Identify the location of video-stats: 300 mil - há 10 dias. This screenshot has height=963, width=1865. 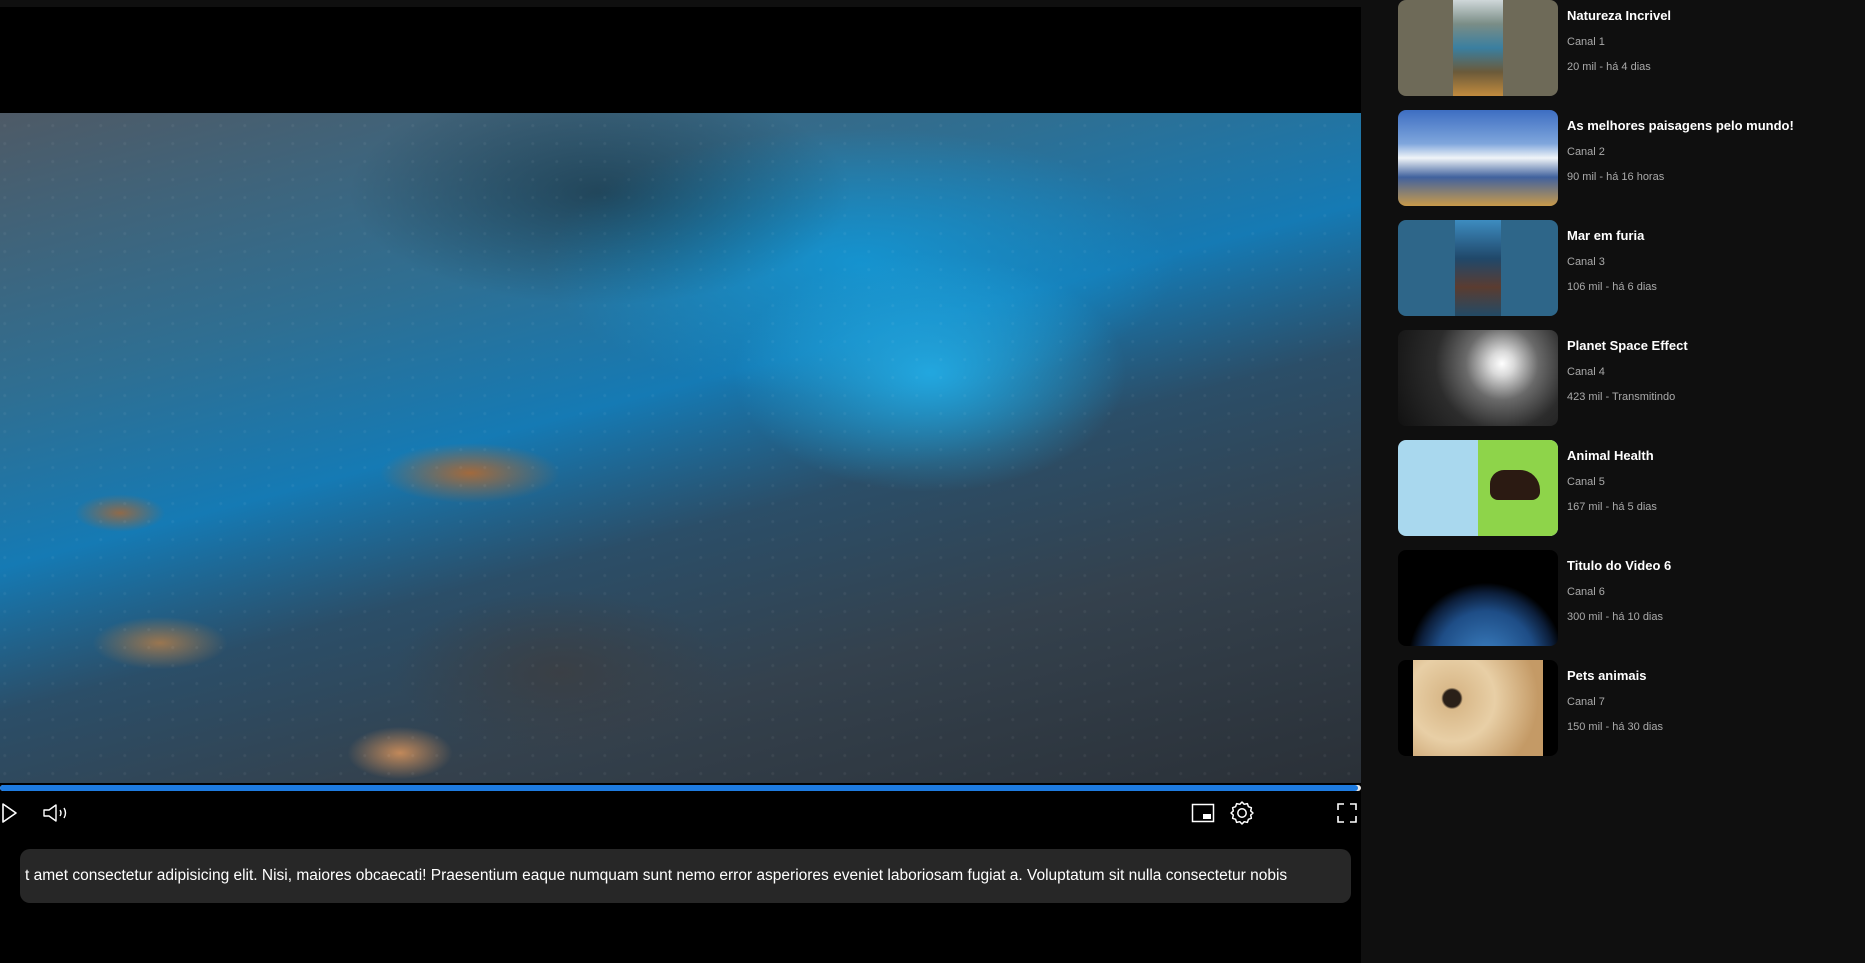
(1615, 617).